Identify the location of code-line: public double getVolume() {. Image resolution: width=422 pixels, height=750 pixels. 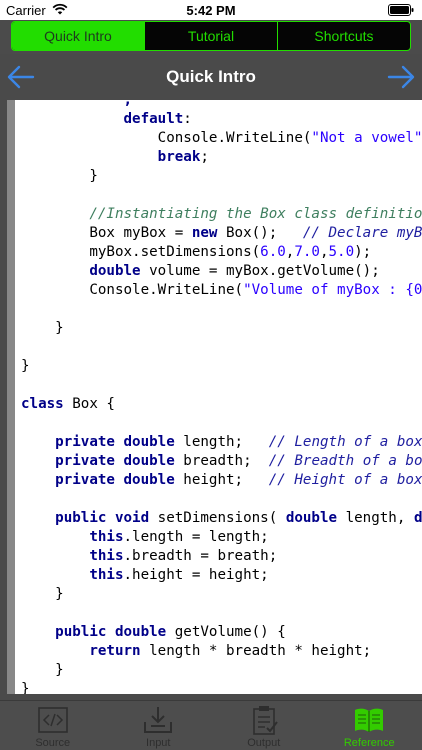
(221, 632).